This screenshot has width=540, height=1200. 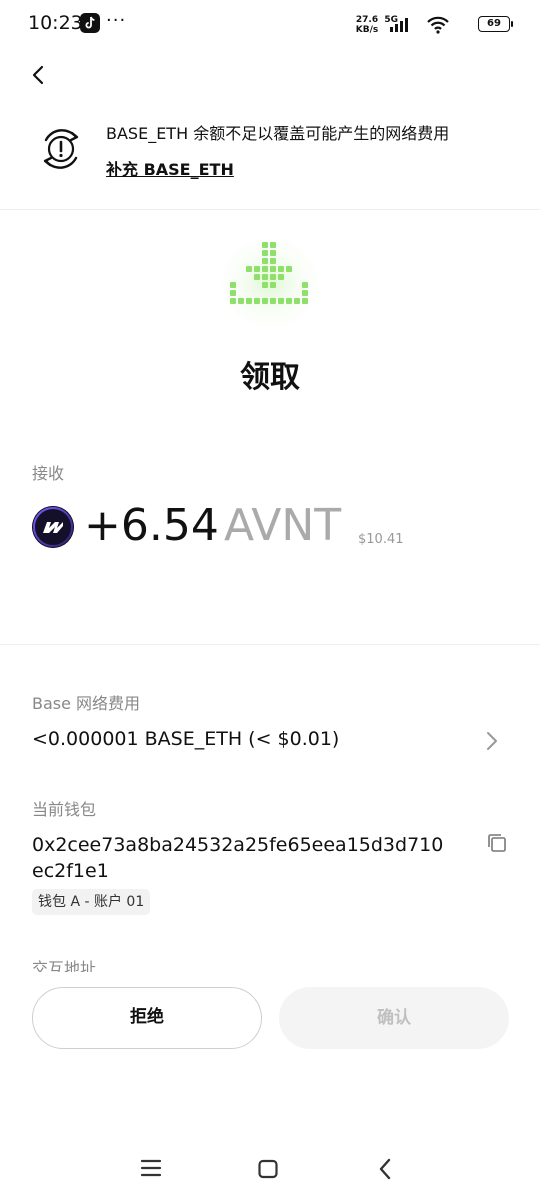 What do you see at coordinates (151, 525) in the screenshot?
I see `receive-amount: +6.54` at bounding box center [151, 525].